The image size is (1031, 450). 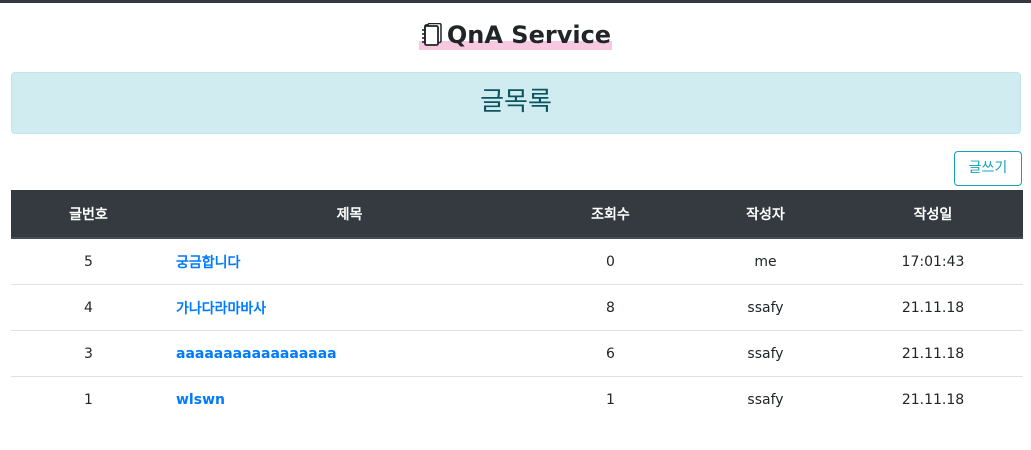 What do you see at coordinates (221, 309) in the screenshot?
I see `post-subject-link: 가나다라마바사` at bounding box center [221, 309].